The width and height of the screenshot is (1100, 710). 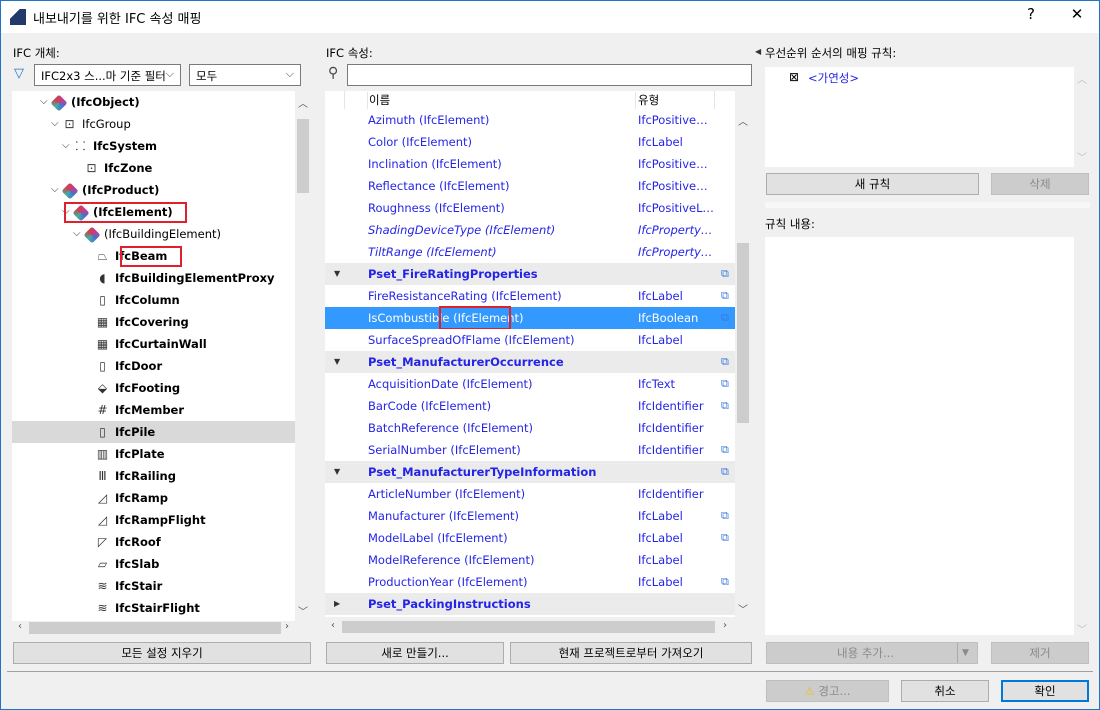 What do you see at coordinates (153, 322) in the screenshot?
I see `tree-item: ▦ IfcCovering` at bounding box center [153, 322].